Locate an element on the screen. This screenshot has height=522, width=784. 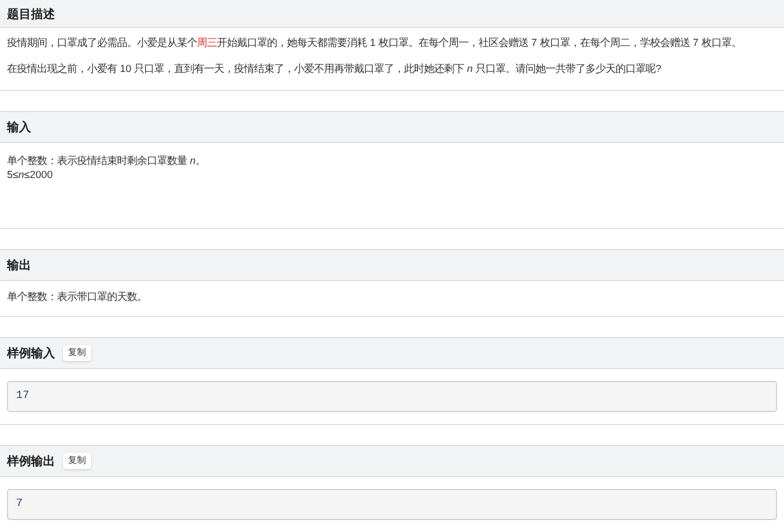
section-title: 样例输出 is located at coordinates (31, 461).